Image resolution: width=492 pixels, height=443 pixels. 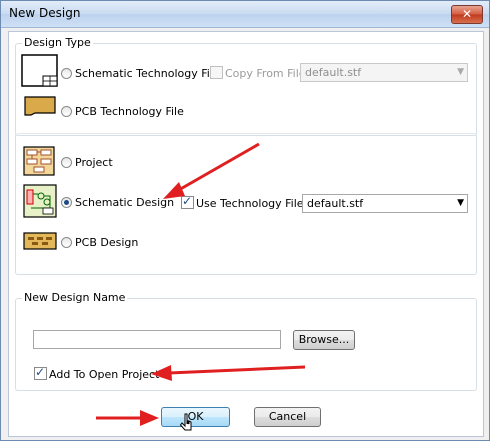 I want to click on pcb-design-radio, so click(x=66, y=242).